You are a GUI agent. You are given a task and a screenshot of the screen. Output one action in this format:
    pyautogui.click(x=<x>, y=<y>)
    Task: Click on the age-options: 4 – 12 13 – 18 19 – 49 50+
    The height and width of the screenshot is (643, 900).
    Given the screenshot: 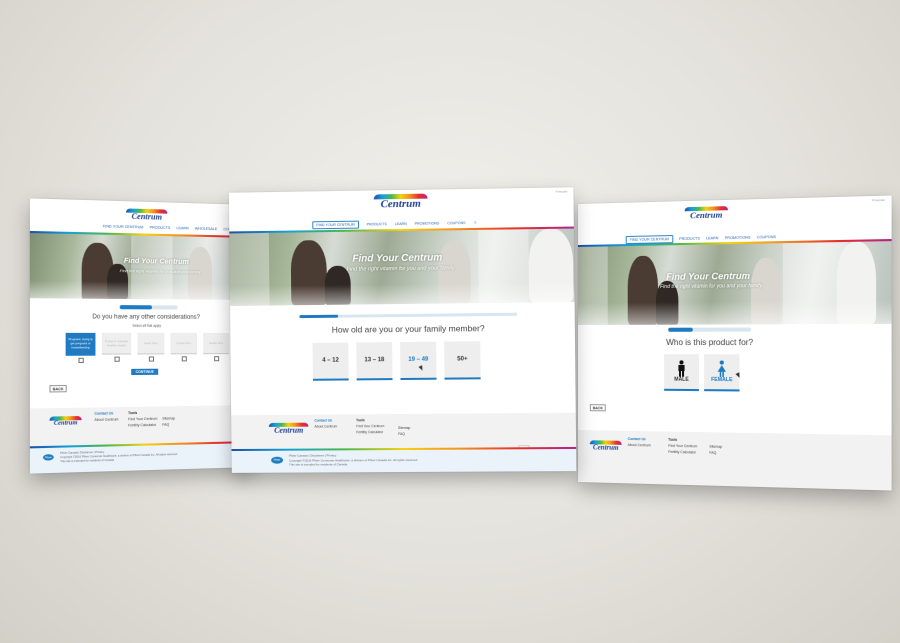 What is the action you would take?
    pyautogui.click(x=396, y=361)
    